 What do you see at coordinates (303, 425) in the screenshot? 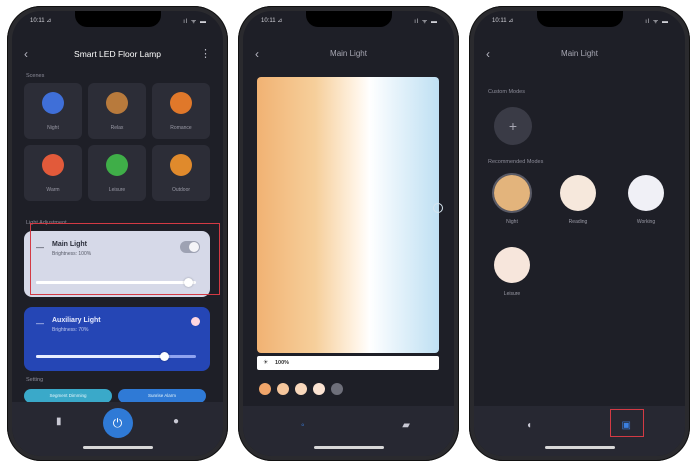
I see `color-temp-tab-icon: ◦` at bounding box center [303, 425].